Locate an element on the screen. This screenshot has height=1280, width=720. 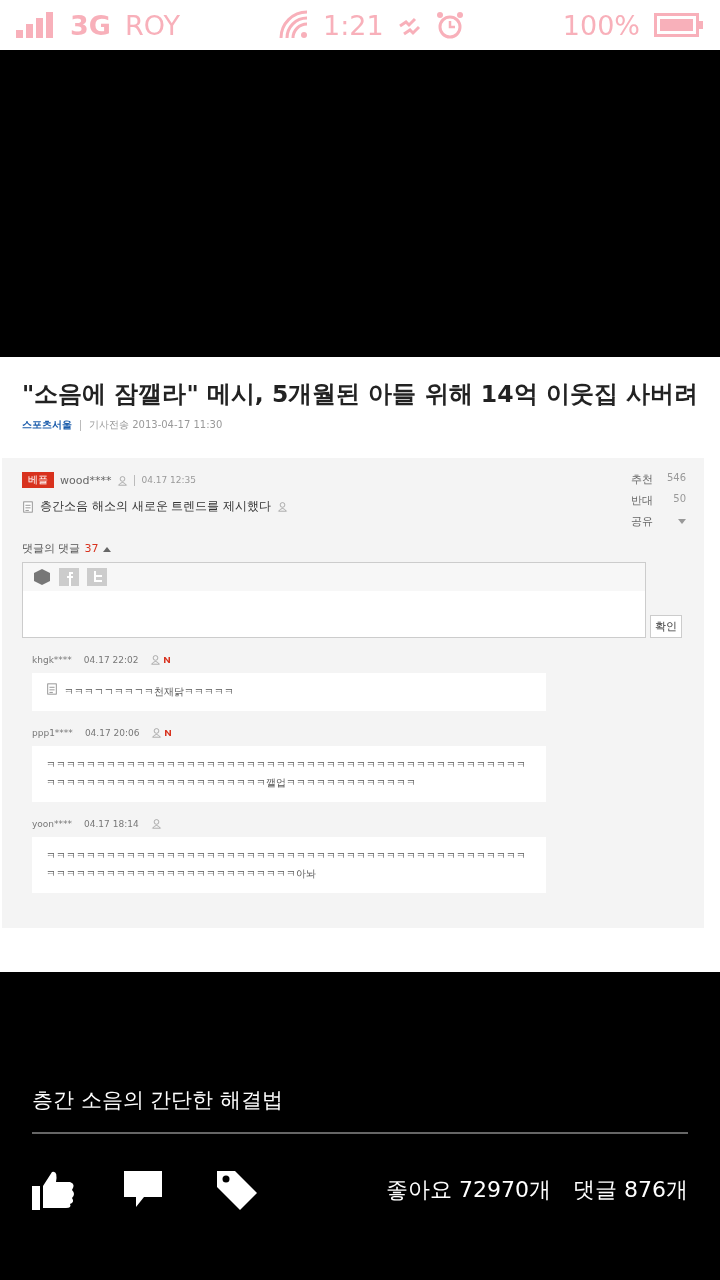
wifi-icon is located at coordinates (294, 25).